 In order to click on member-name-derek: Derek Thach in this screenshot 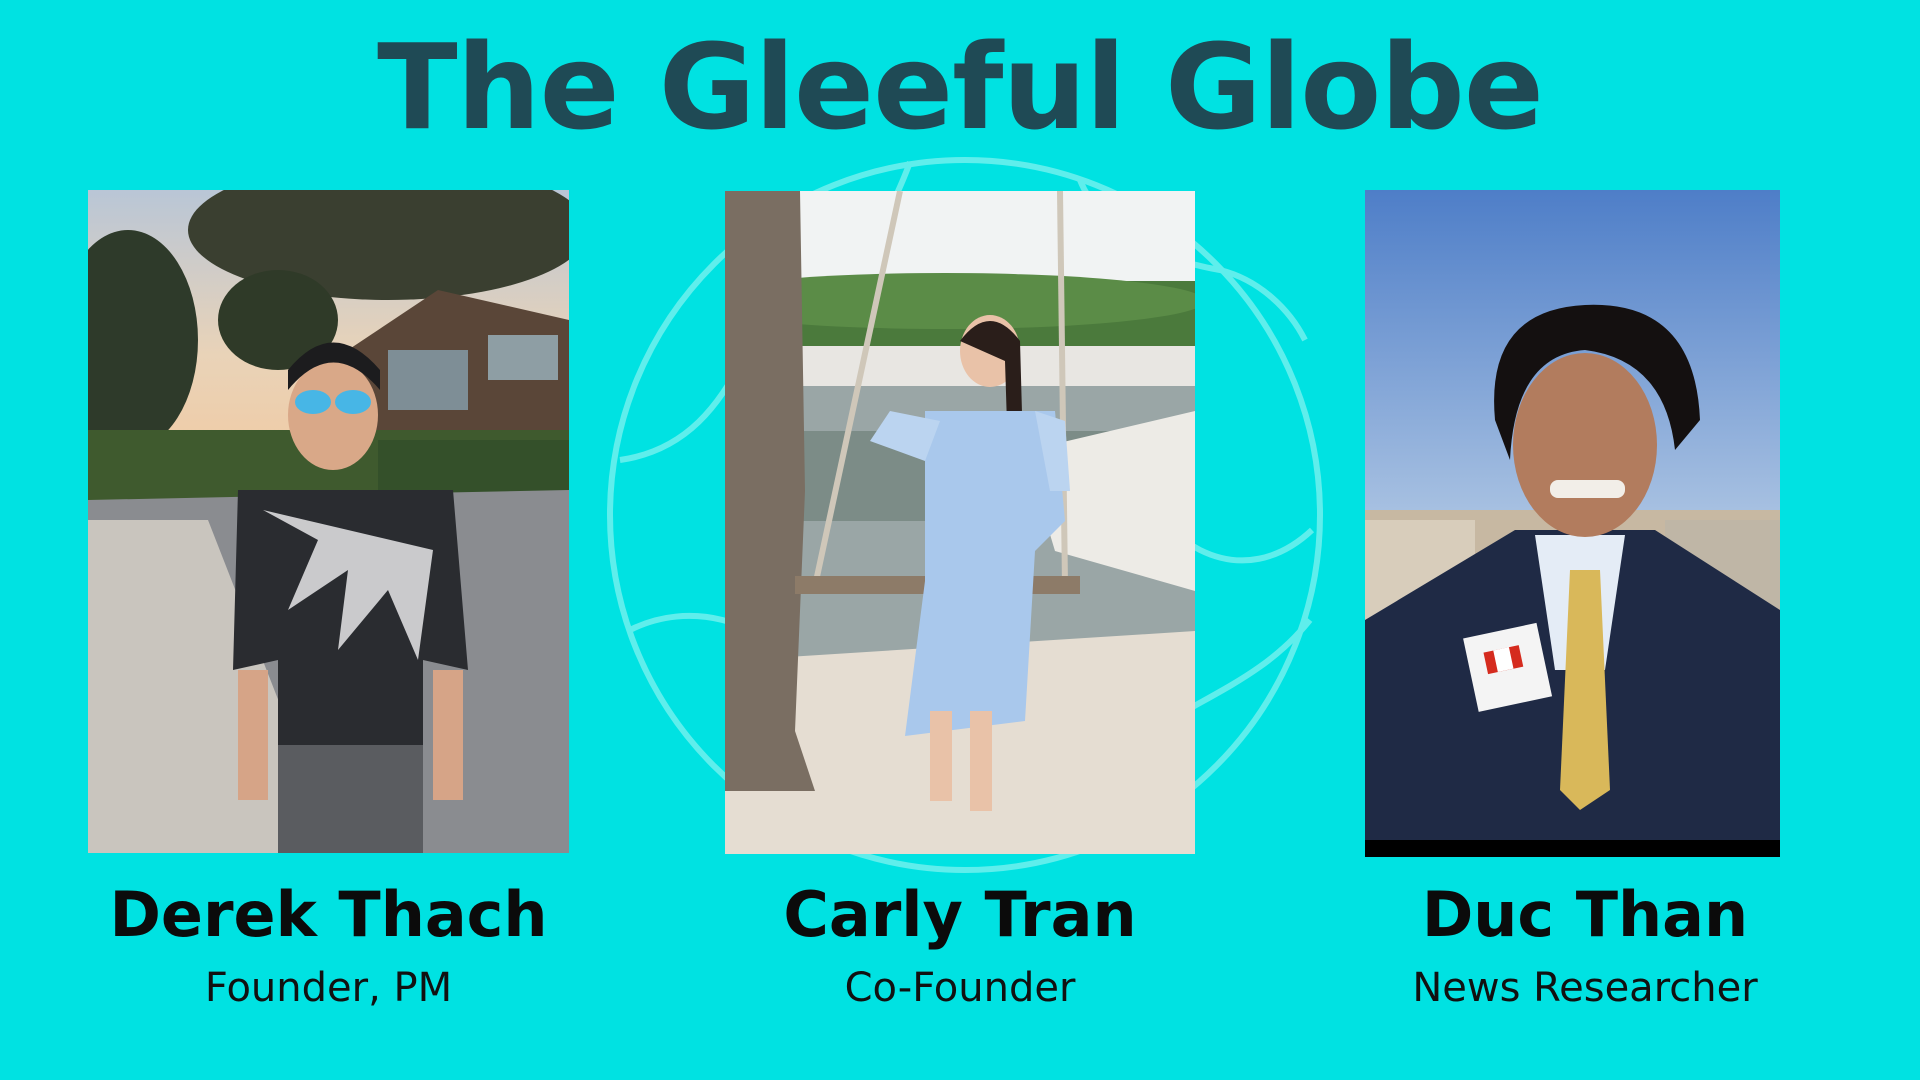, I will do `click(328, 914)`.